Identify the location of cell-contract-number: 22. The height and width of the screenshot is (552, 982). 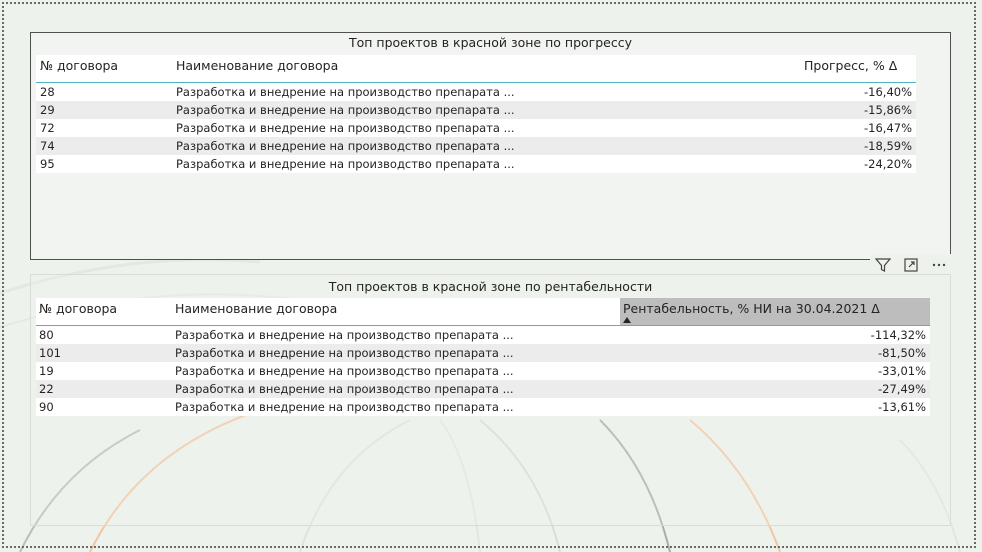
(46, 389).